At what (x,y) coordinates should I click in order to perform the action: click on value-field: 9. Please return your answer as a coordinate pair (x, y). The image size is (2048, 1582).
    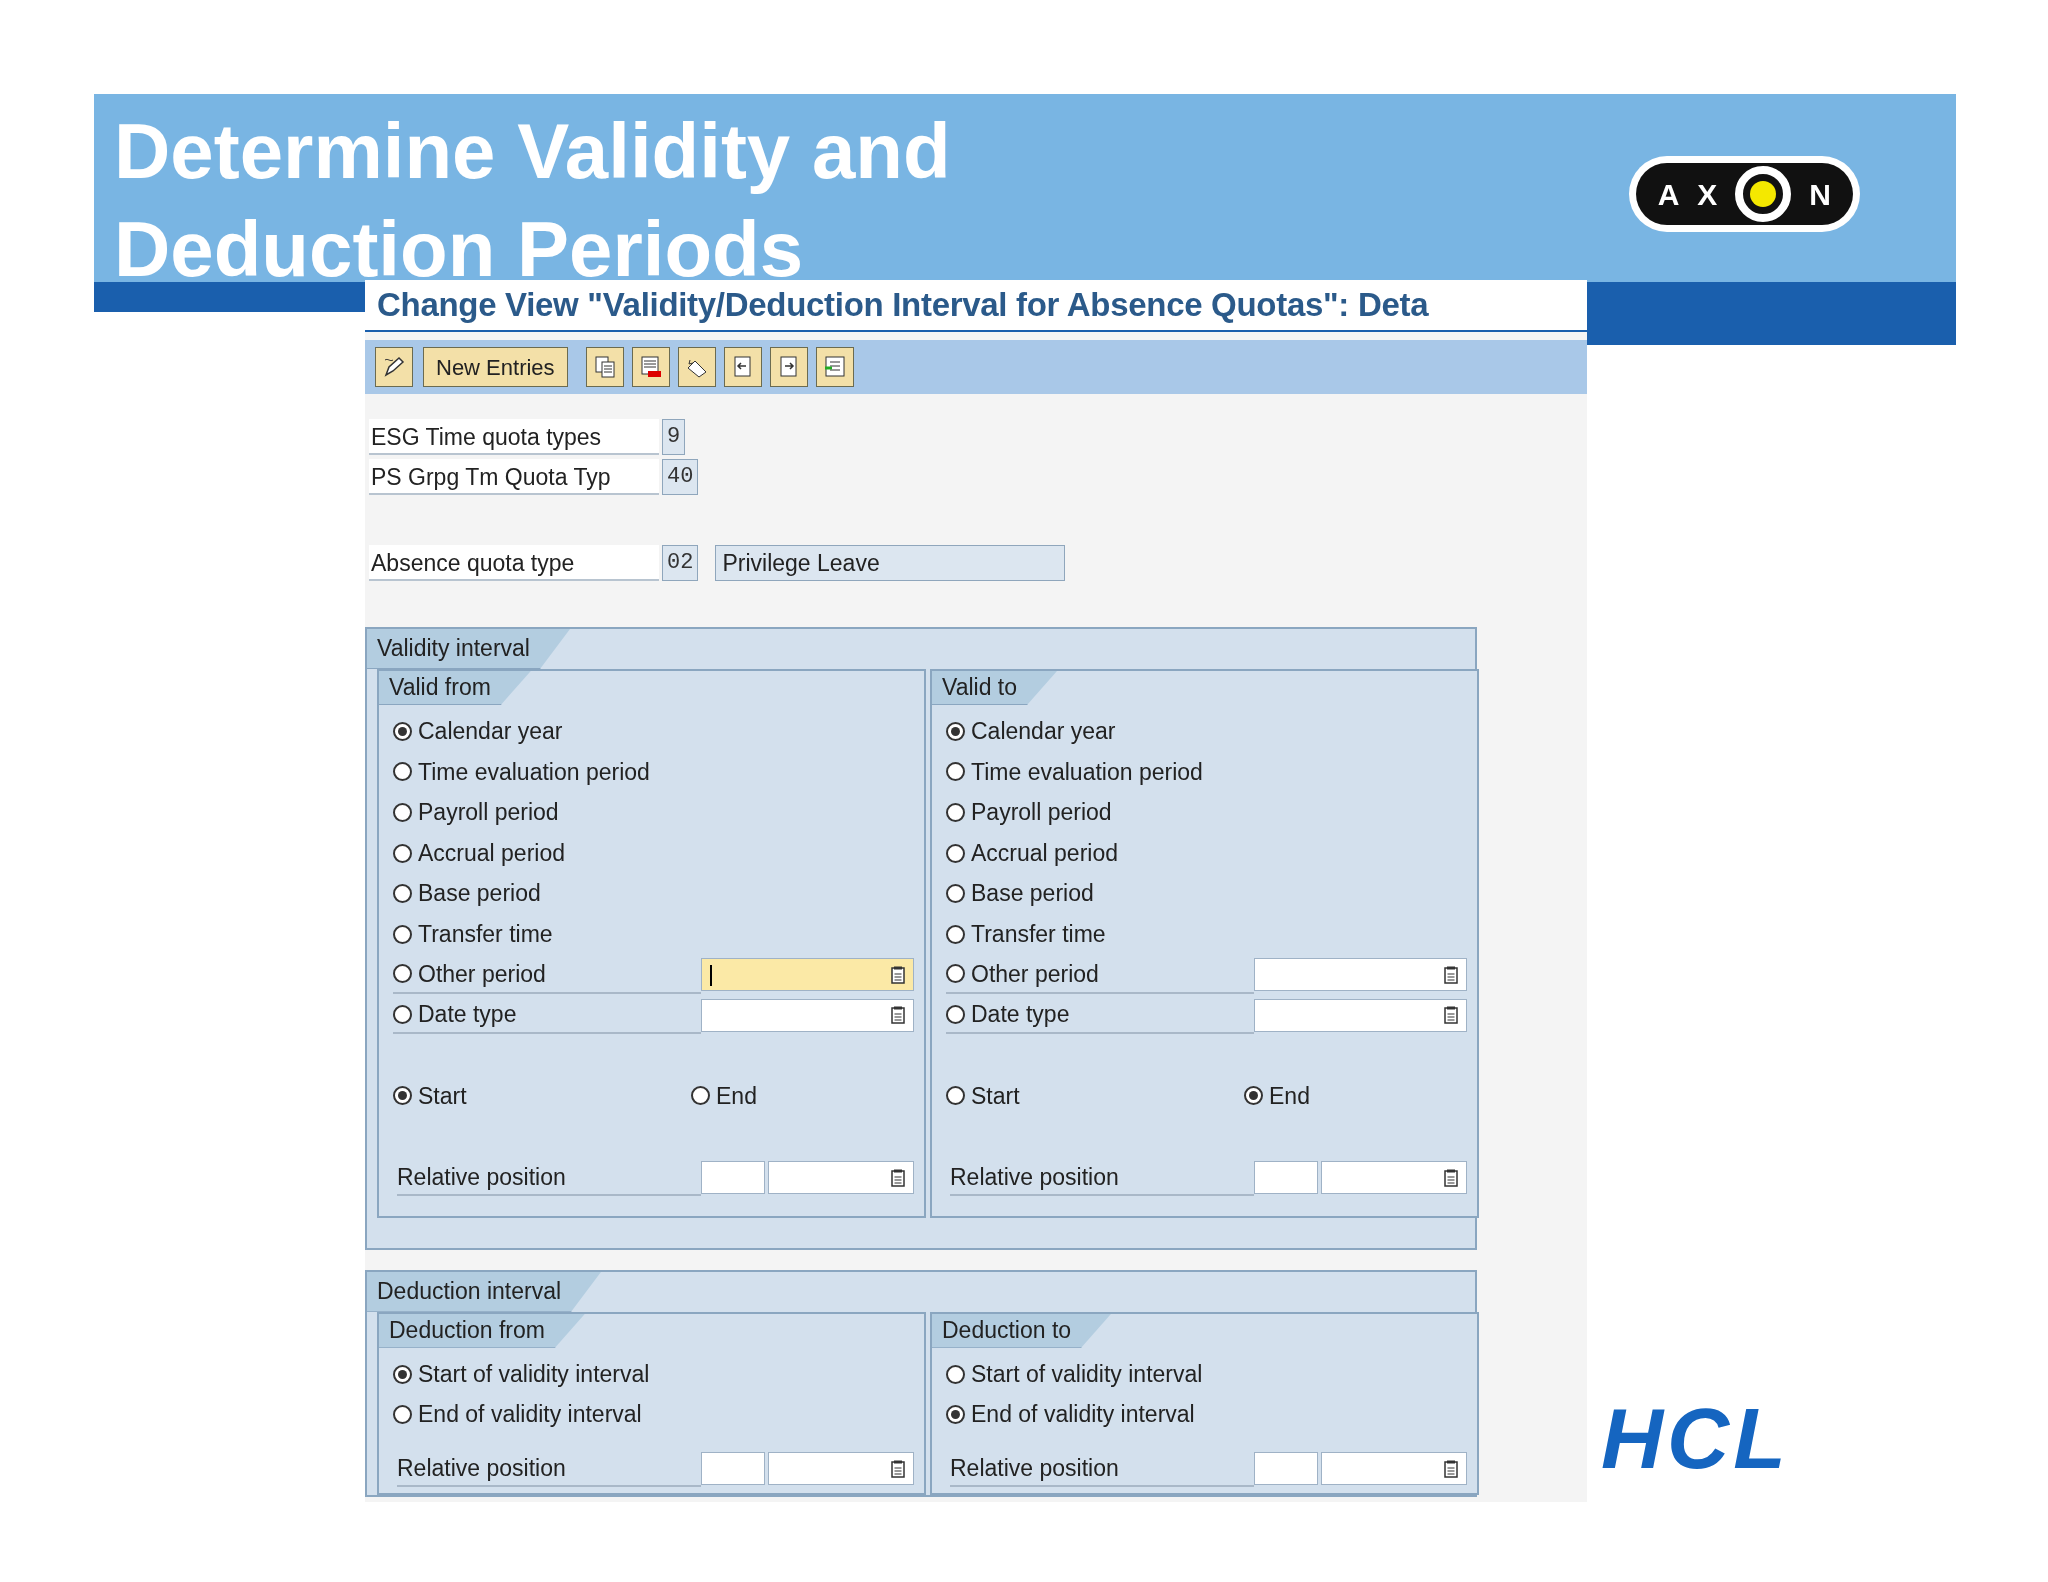
    Looking at the image, I should click on (674, 437).